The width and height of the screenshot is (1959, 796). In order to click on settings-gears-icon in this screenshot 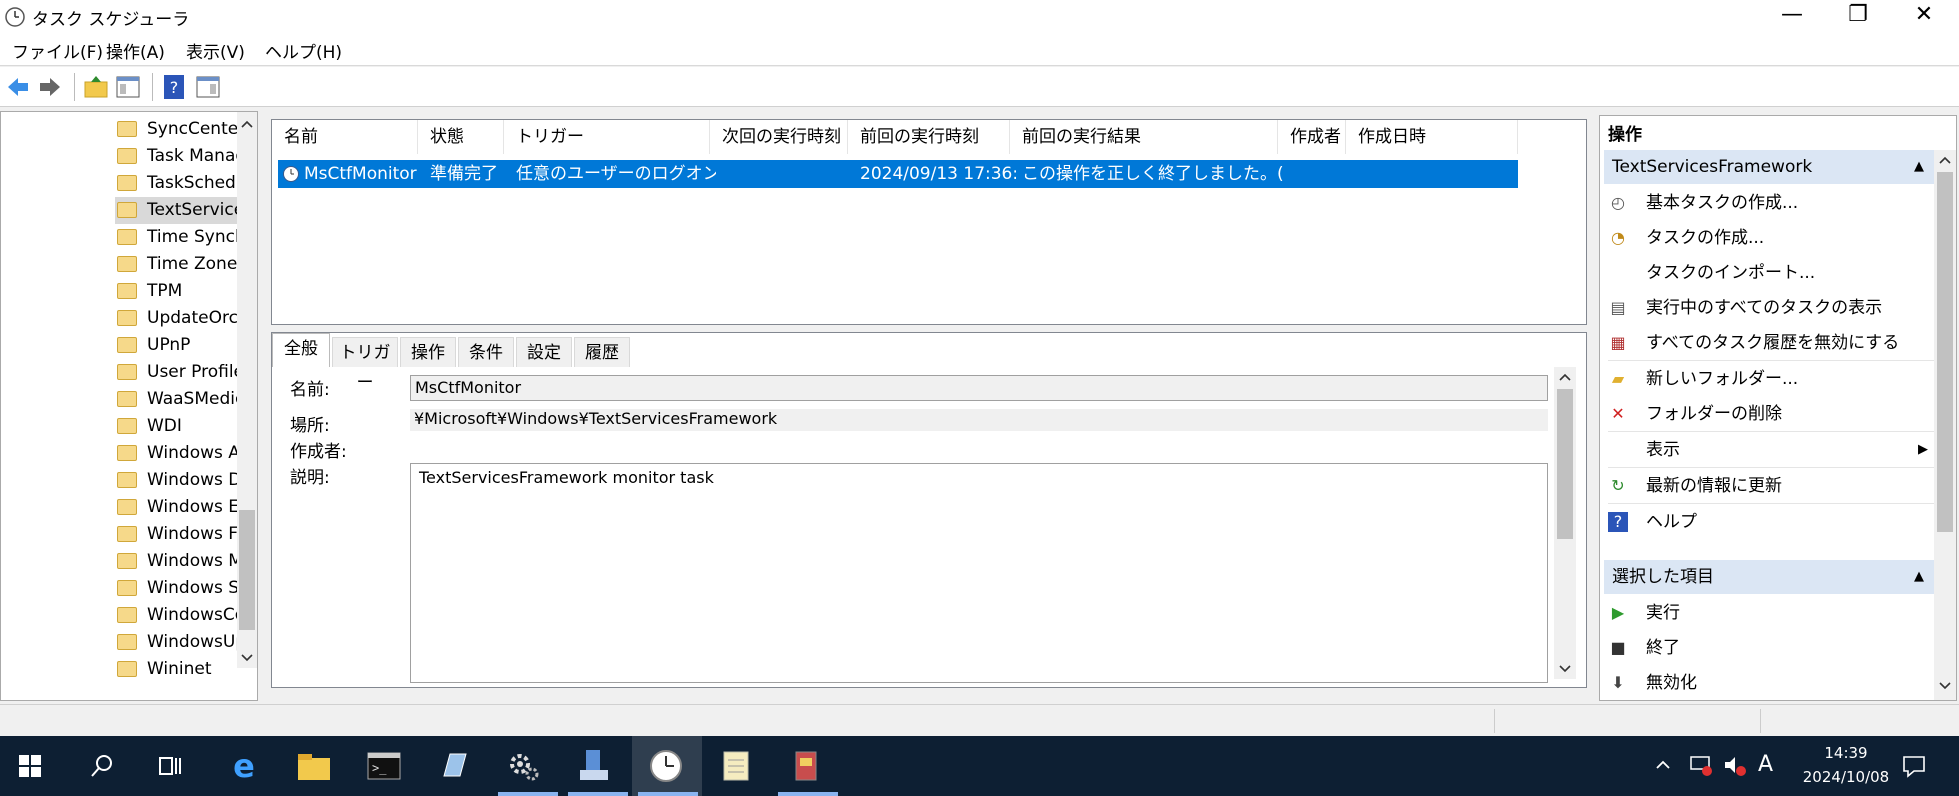, I will do `click(524, 766)`.